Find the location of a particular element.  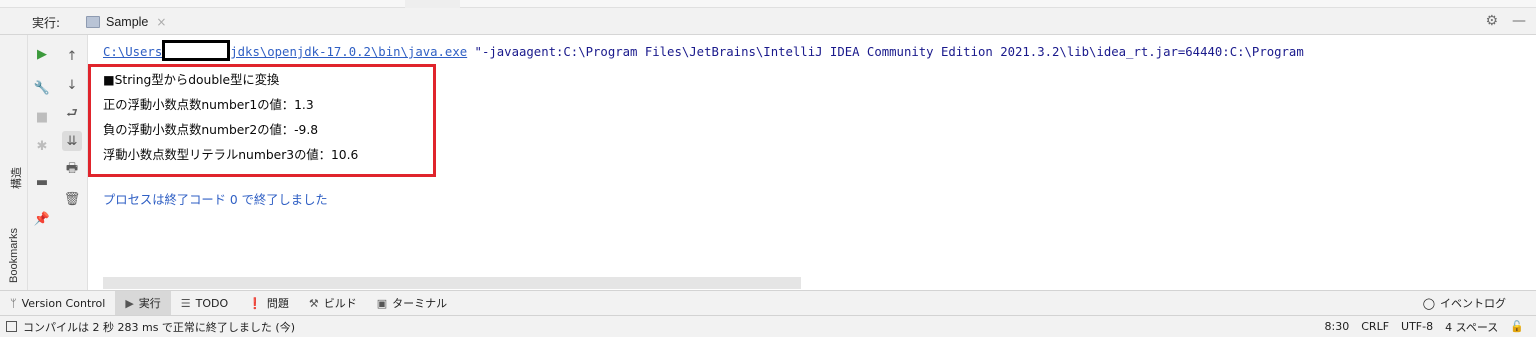

play-icon: ▶ is located at coordinates (129, 303).